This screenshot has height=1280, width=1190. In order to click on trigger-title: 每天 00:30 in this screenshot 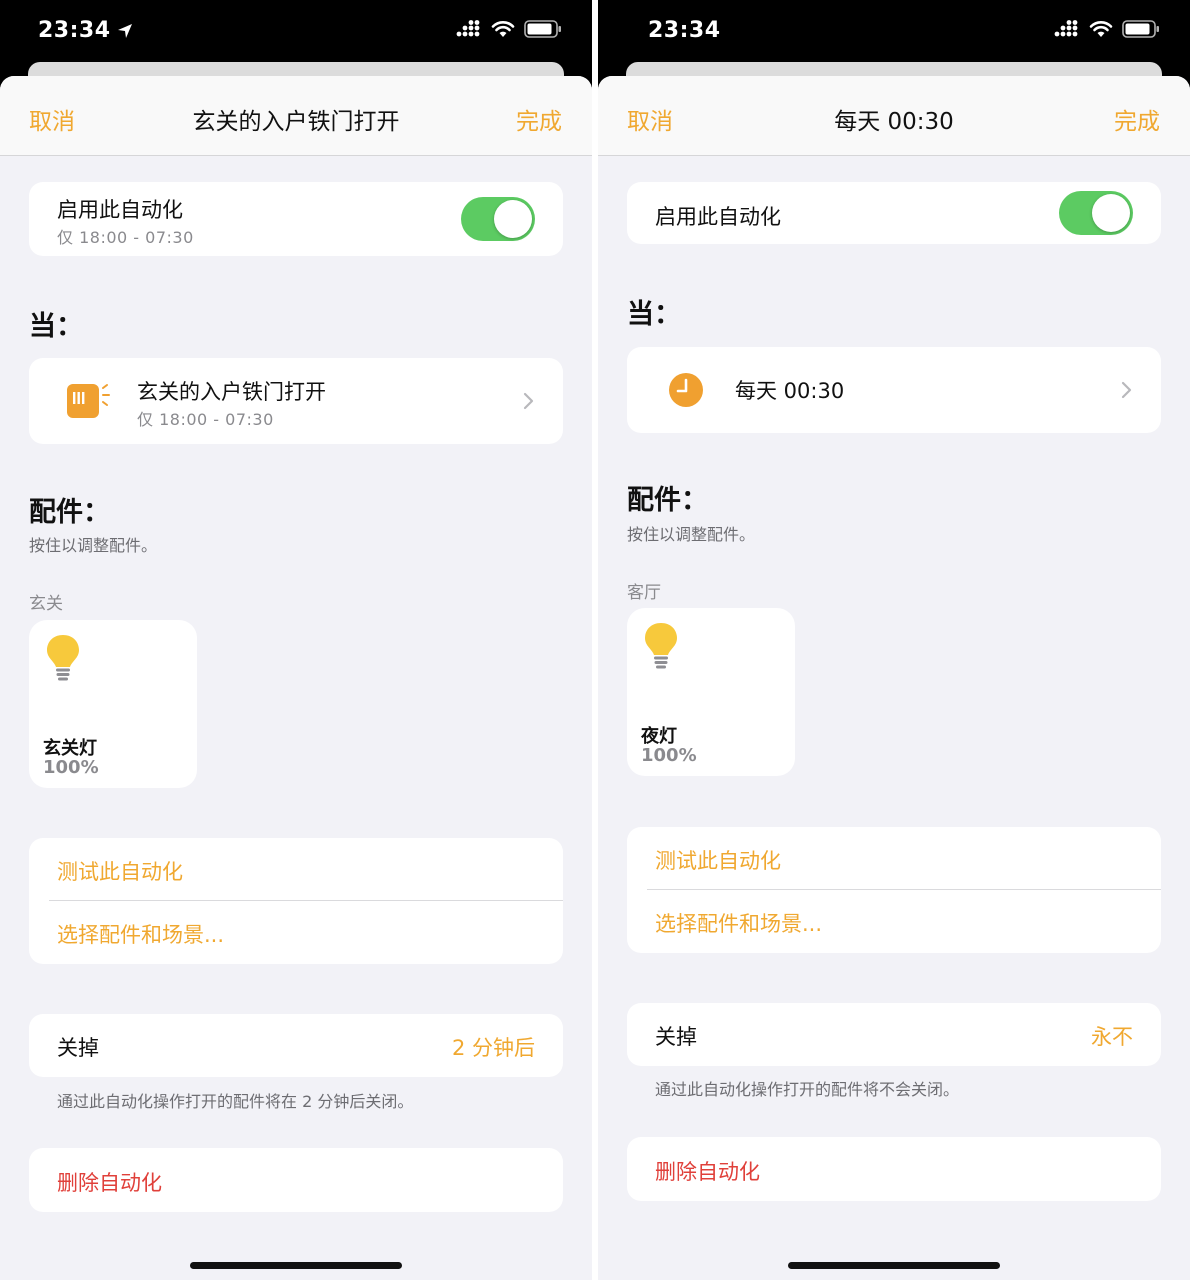, I will do `click(790, 391)`.